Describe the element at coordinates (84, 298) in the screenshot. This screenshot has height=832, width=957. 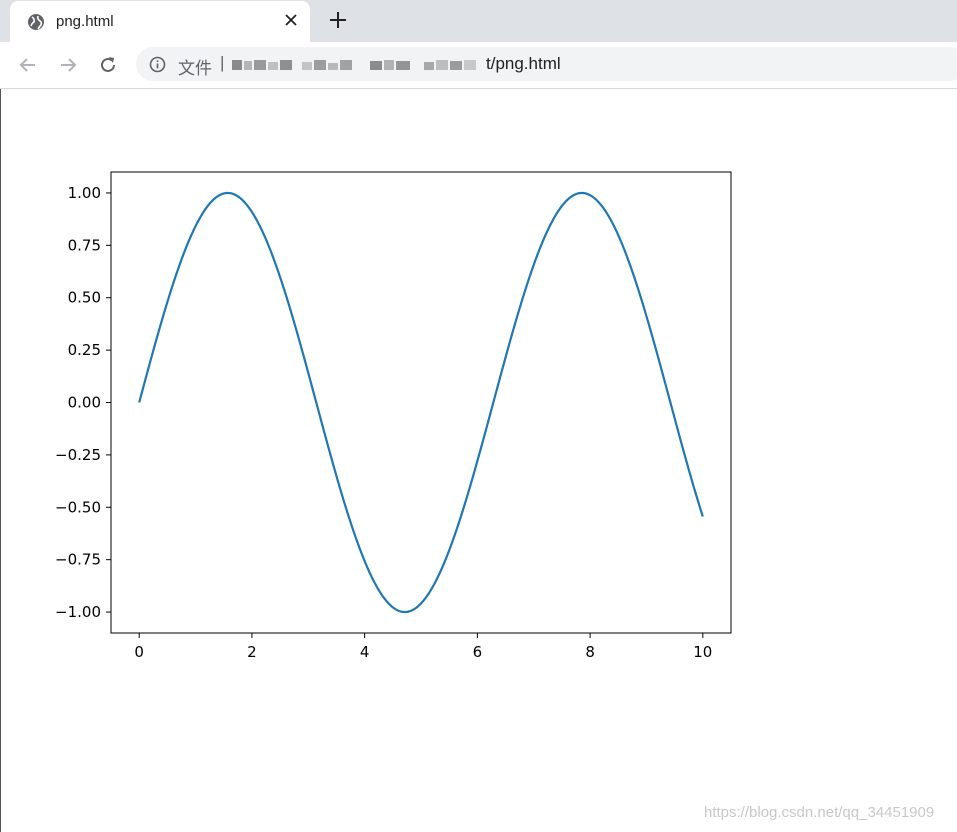
I see `y-tick-label: 0.50` at that location.